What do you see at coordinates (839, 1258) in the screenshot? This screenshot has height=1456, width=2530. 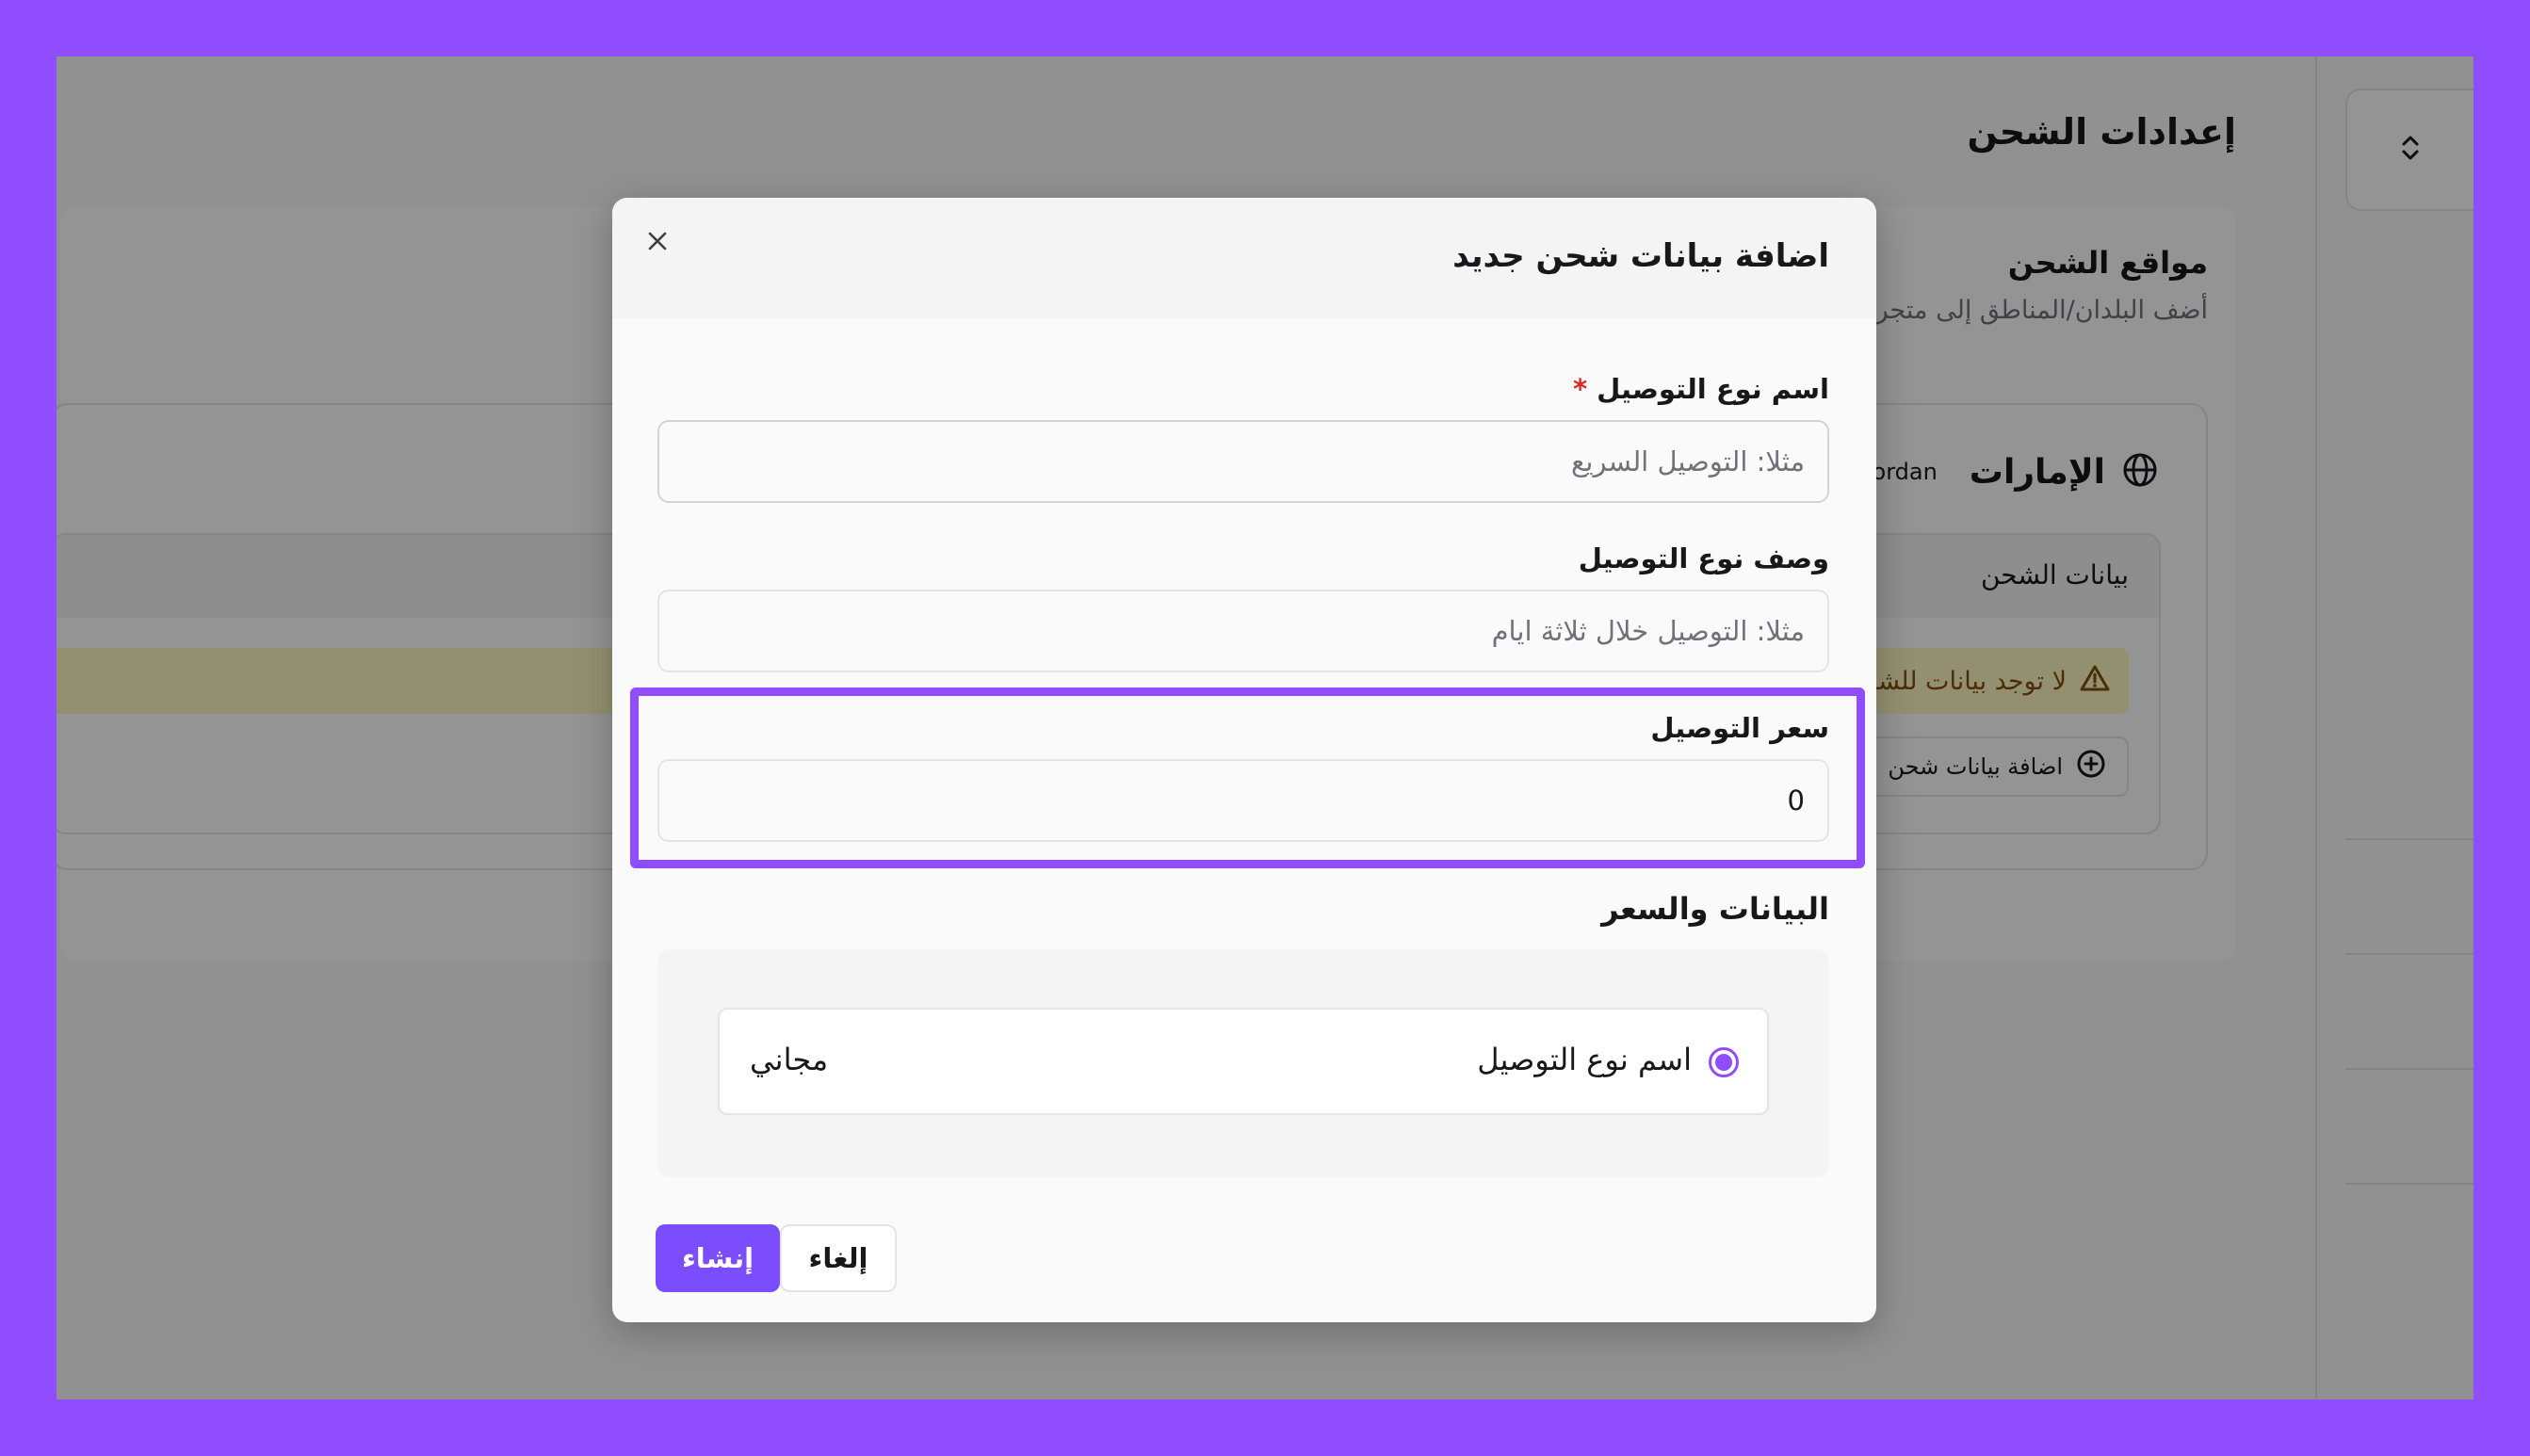 I see `cancel-button: إلغاء` at bounding box center [839, 1258].